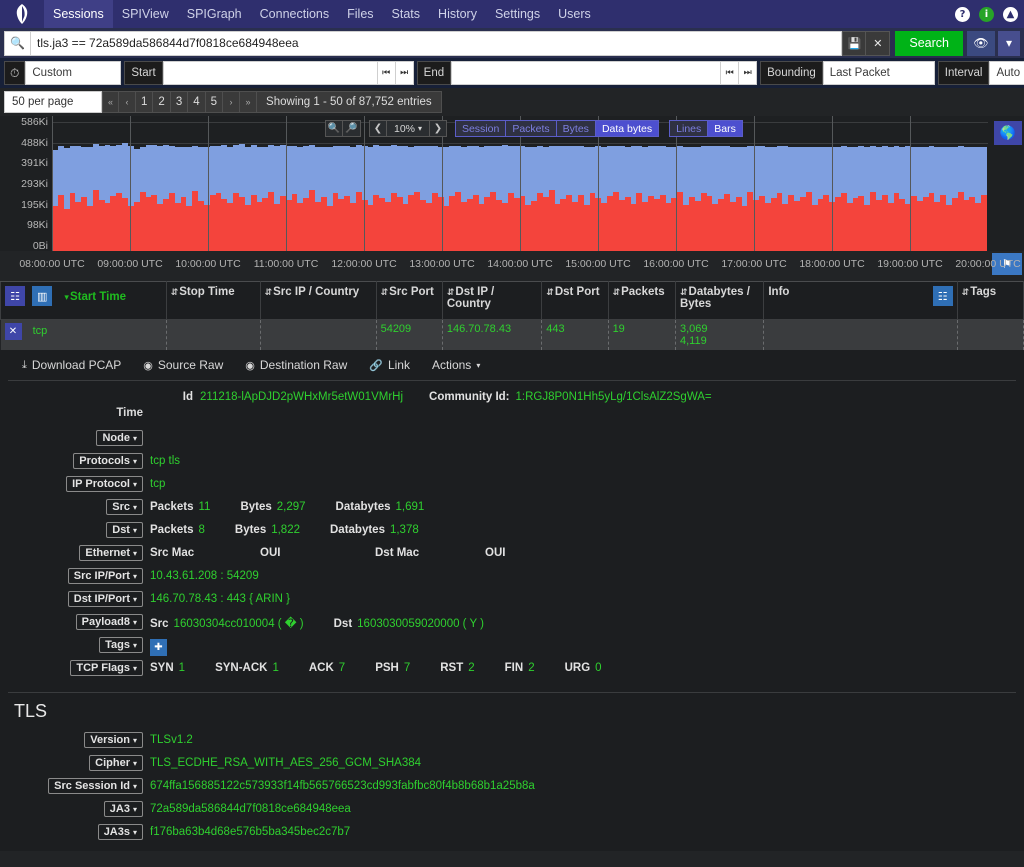  What do you see at coordinates (517, 14) in the screenshot?
I see `nav-item-settings: Settings` at bounding box center [517, 14].